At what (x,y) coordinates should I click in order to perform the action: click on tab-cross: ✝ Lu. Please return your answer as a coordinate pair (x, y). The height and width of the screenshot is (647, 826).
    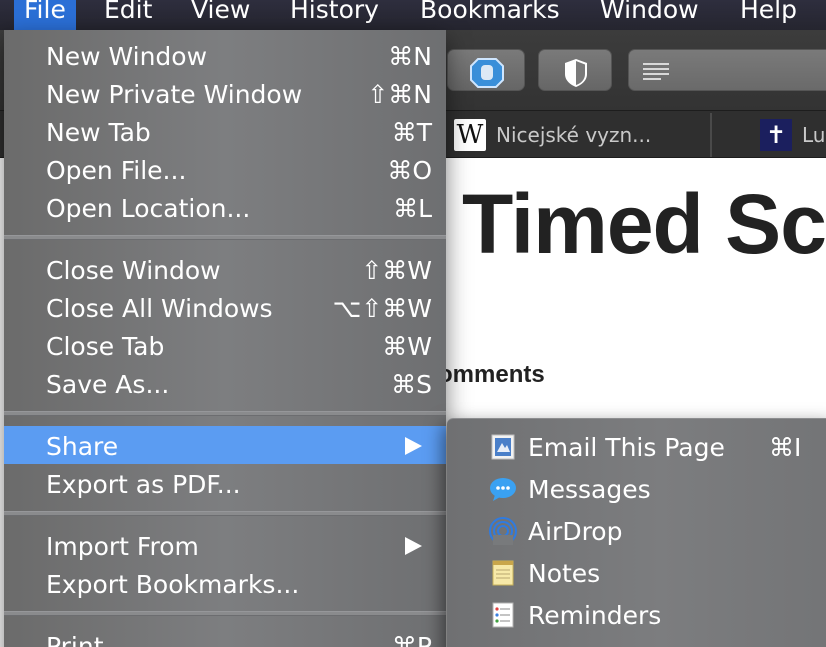
    Looking at the image, I should click on (792, 134).